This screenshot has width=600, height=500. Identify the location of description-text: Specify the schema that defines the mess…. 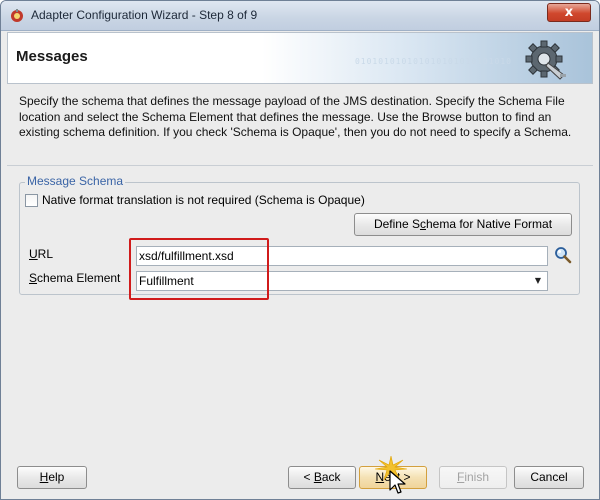
(295, 116).